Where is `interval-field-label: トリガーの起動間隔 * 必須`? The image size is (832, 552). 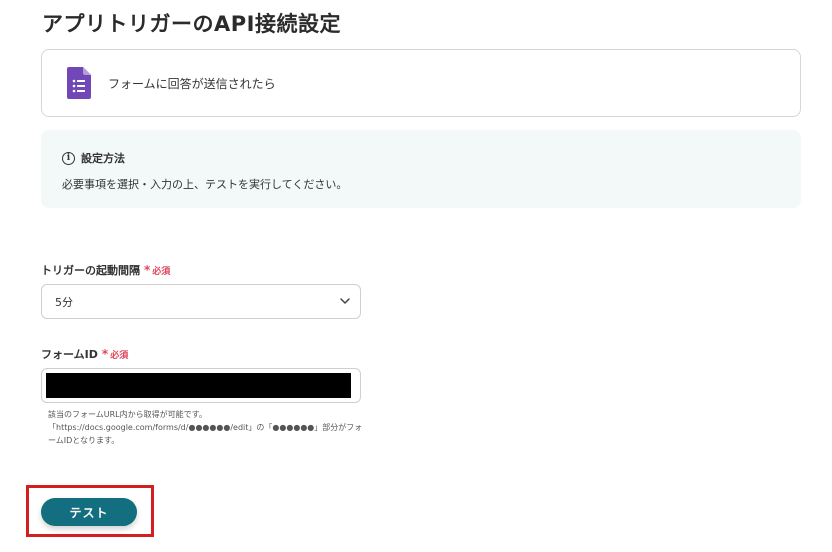 interval-field-label: トリガーの起動間隔 * 必須 is located at coordinates (105, 270).